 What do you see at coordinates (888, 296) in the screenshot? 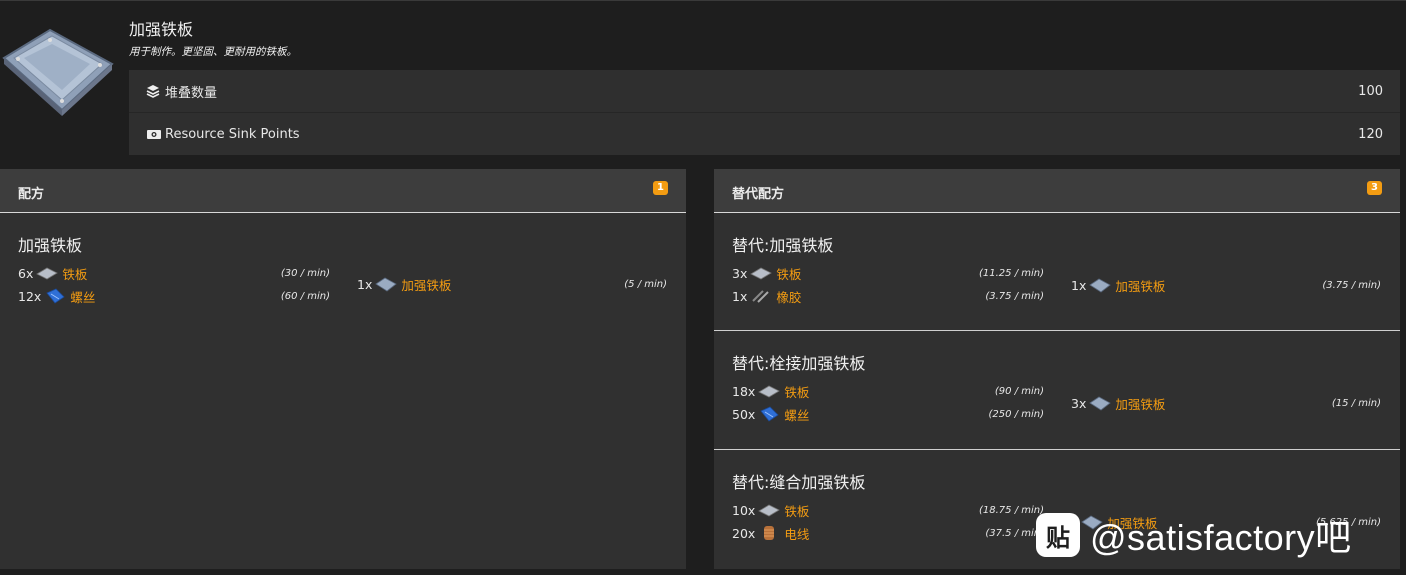
I see `recipe-input: 1x 橡胶 (3.75 / min)` at bounding box center [888, 296].